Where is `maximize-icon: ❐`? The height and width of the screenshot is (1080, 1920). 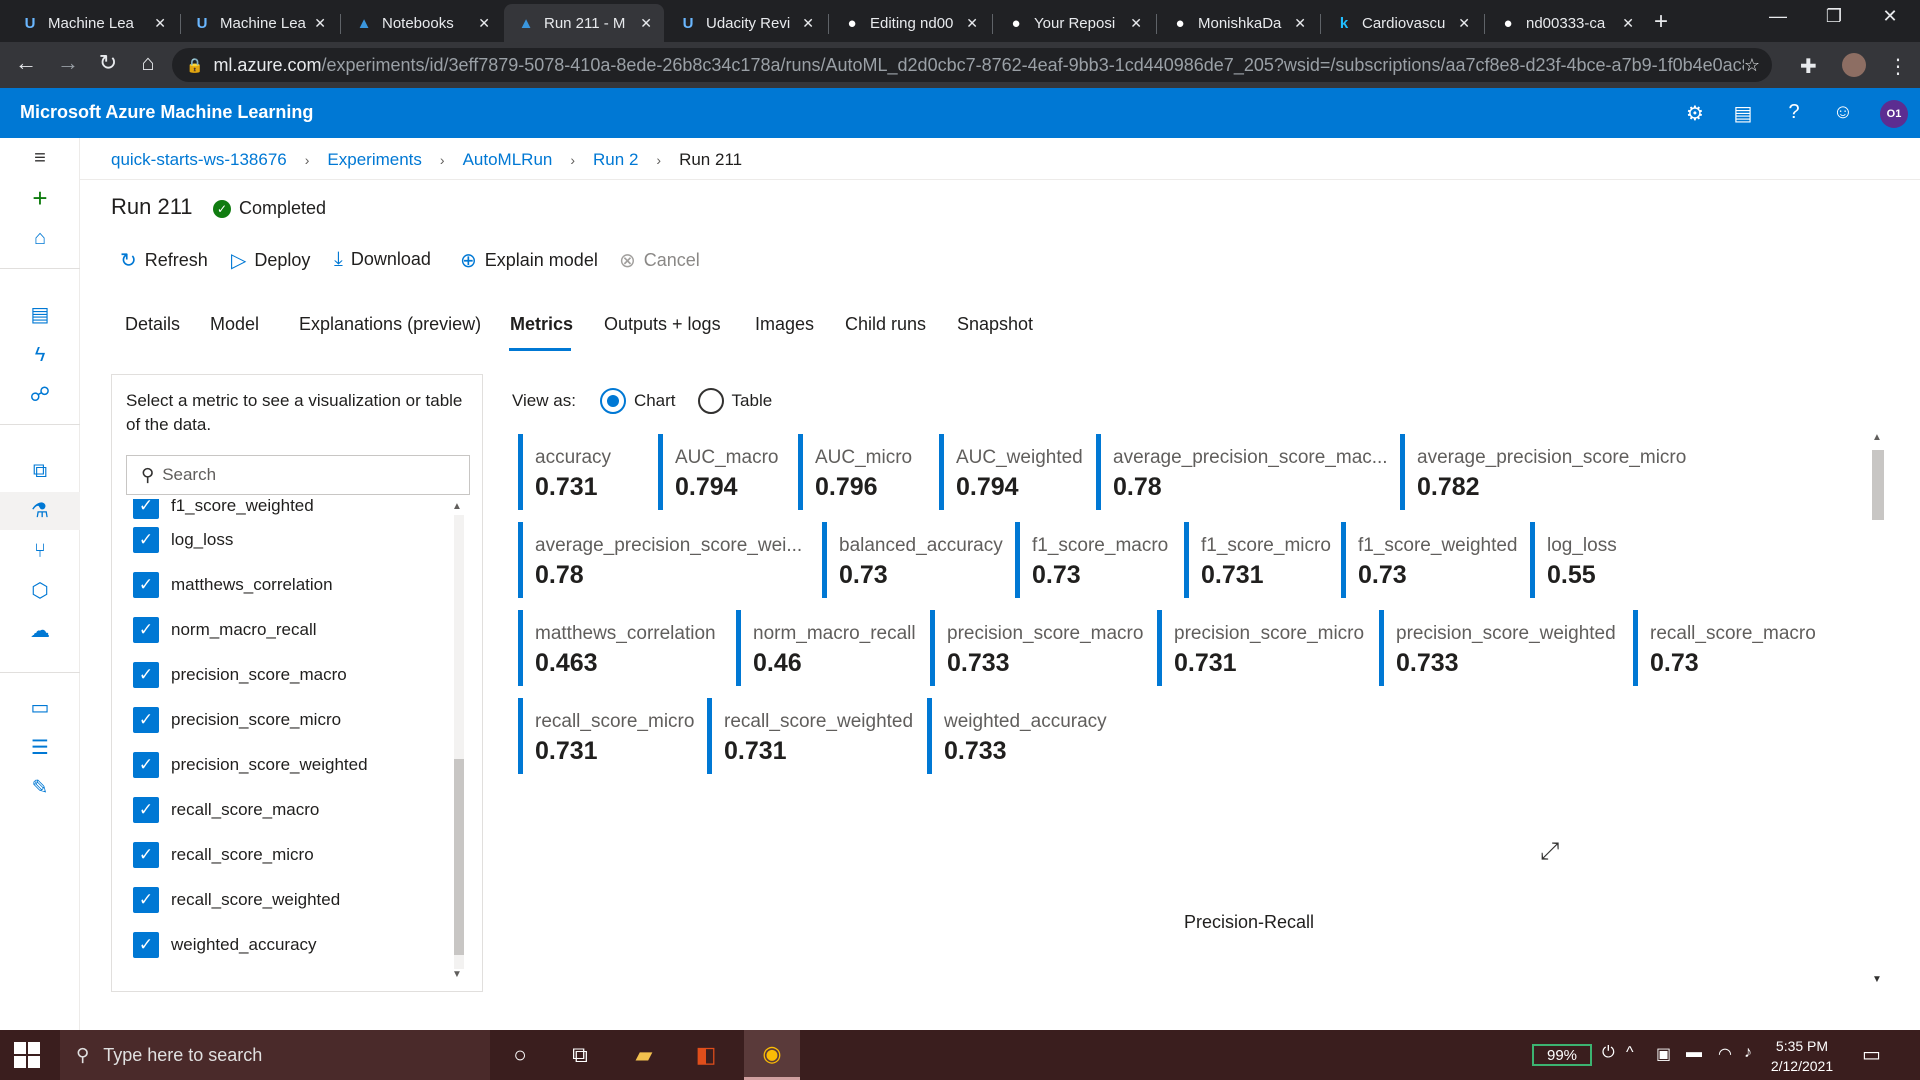
maximize-icon: ❐ is located at coordinates (1834, 16).